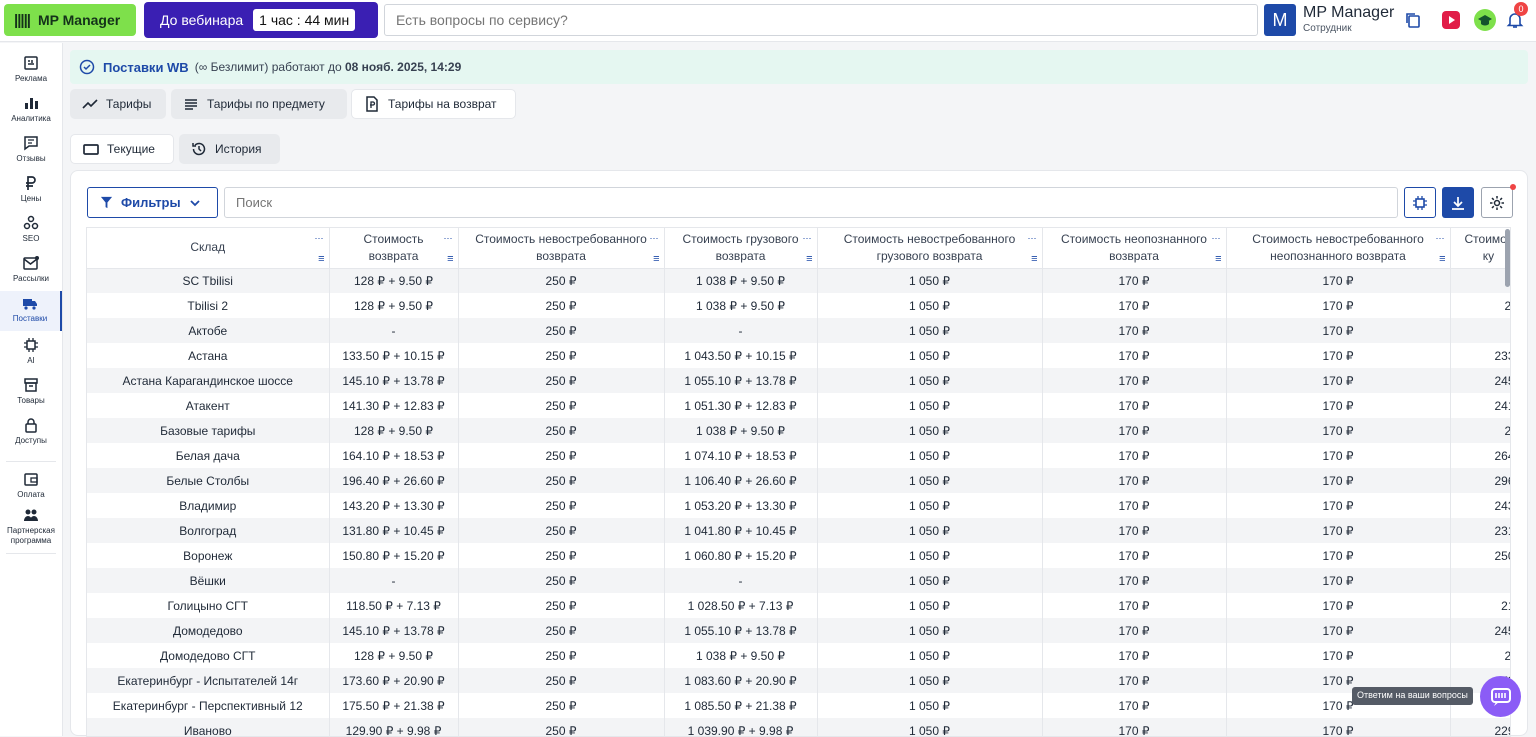 The image size is (1536, 737). I want to click on sidebar-item-ai: AI, so click(31, 351).